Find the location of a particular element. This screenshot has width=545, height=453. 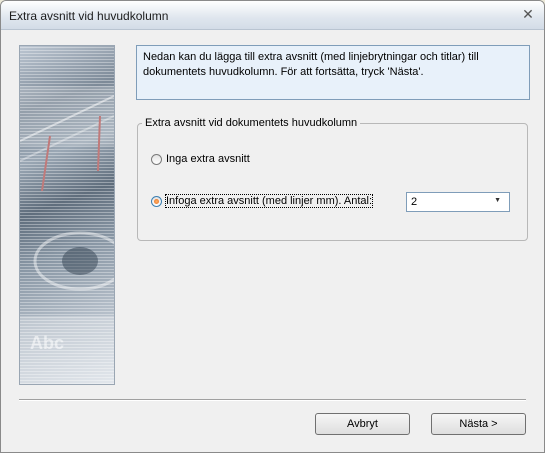

dropdown-value: 2 is located at coordinates (414, 202).